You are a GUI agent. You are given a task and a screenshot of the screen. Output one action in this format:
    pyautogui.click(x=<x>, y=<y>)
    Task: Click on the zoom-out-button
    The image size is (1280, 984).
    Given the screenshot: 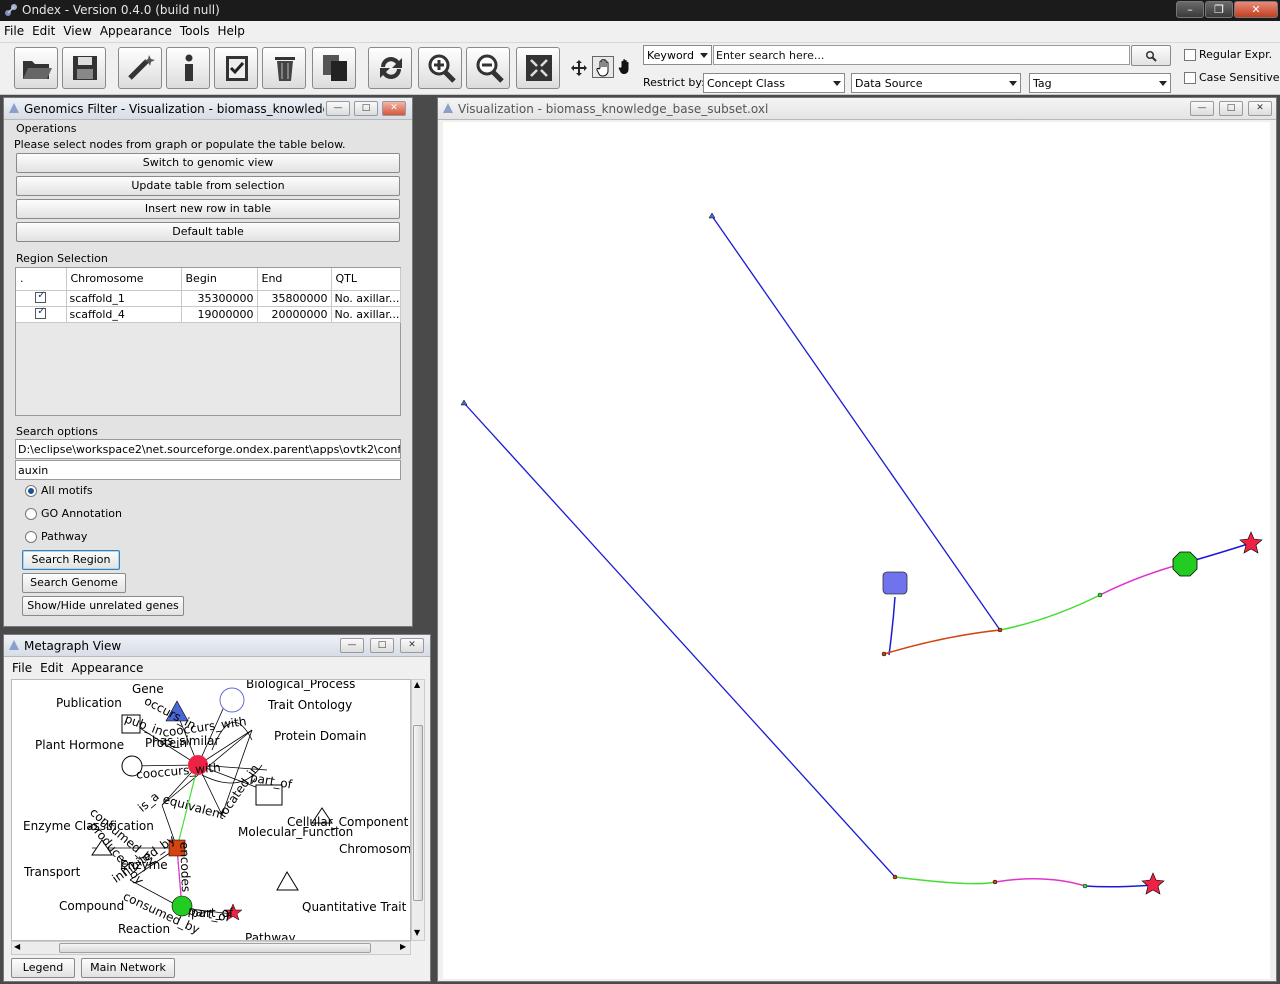 What is the action you would take?
    pyautogui.click(x=488, y=68)
    